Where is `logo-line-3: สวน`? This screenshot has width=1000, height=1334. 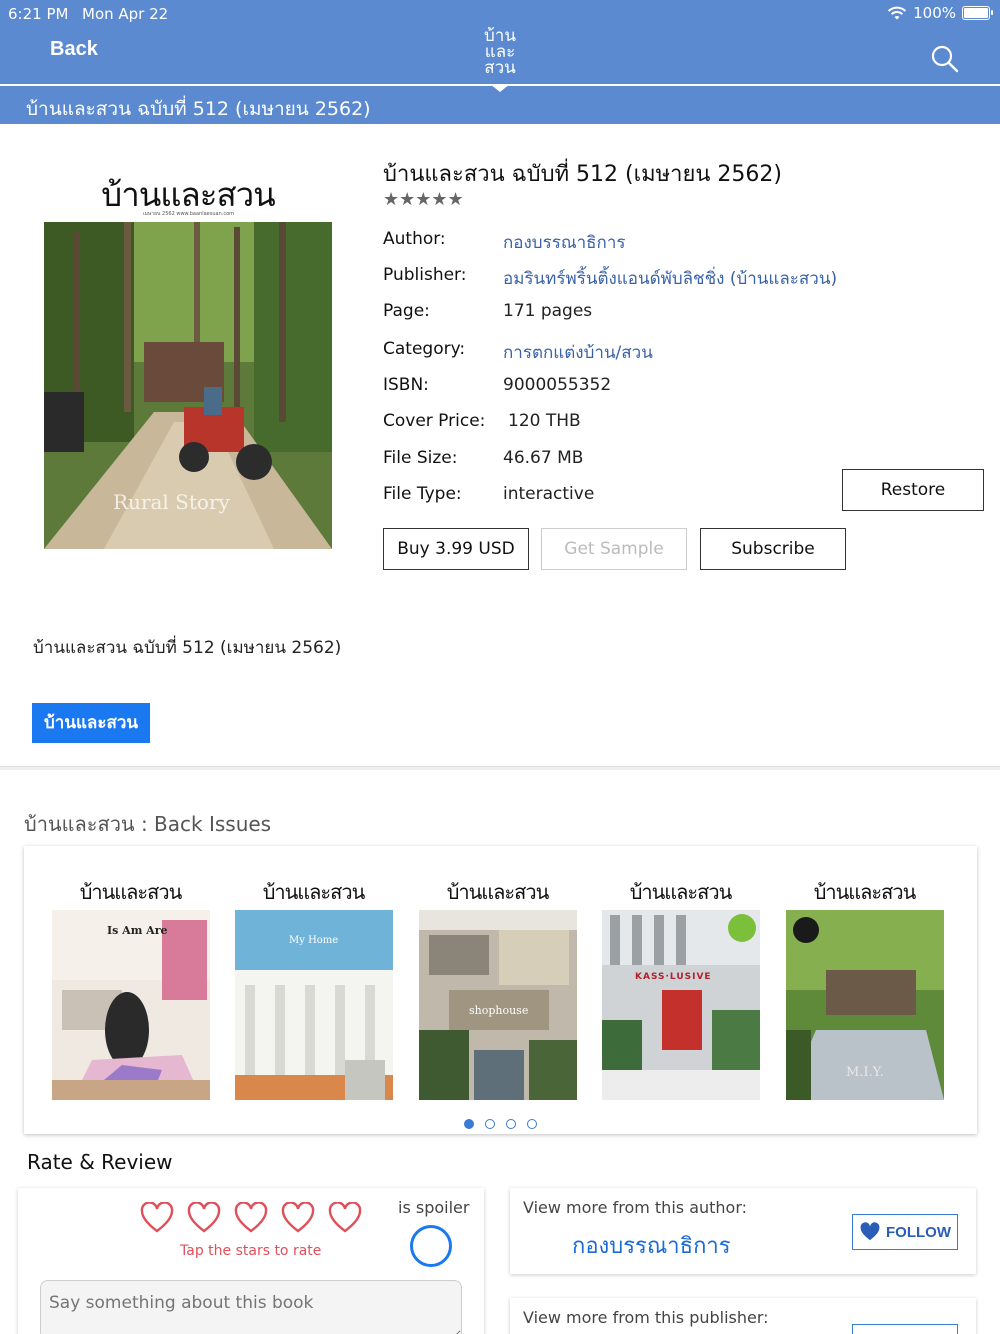 logo-line-3: สวน is located at coordinates (500, 68).